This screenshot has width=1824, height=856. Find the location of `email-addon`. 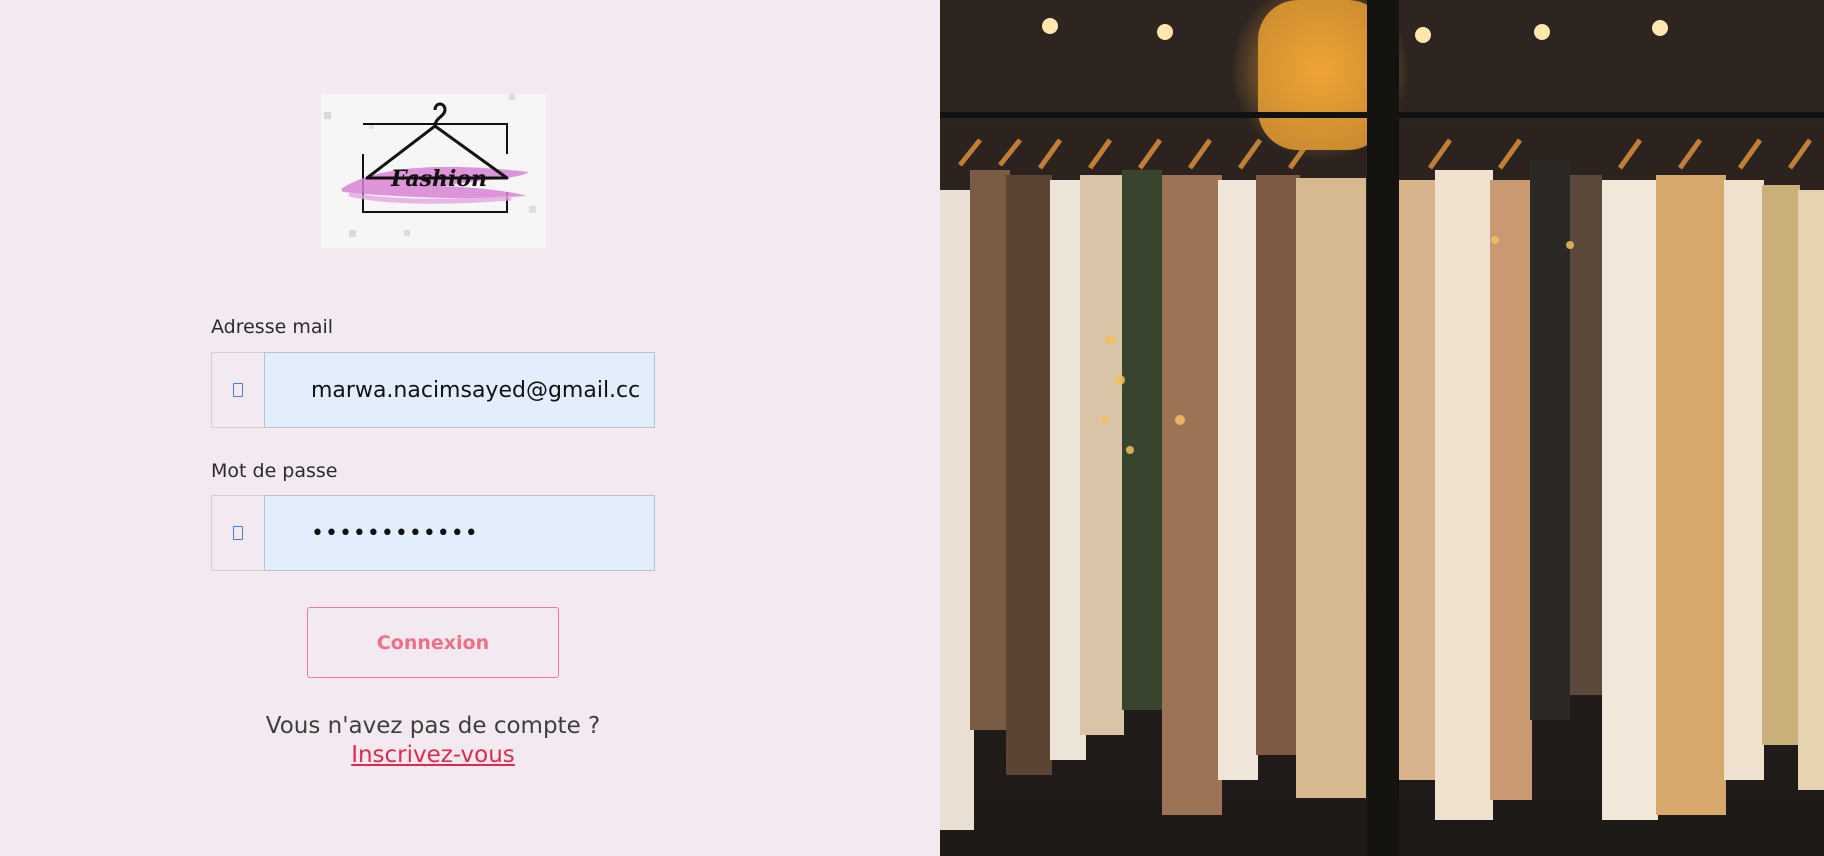

email-addon is located at coordinates (237, 390).